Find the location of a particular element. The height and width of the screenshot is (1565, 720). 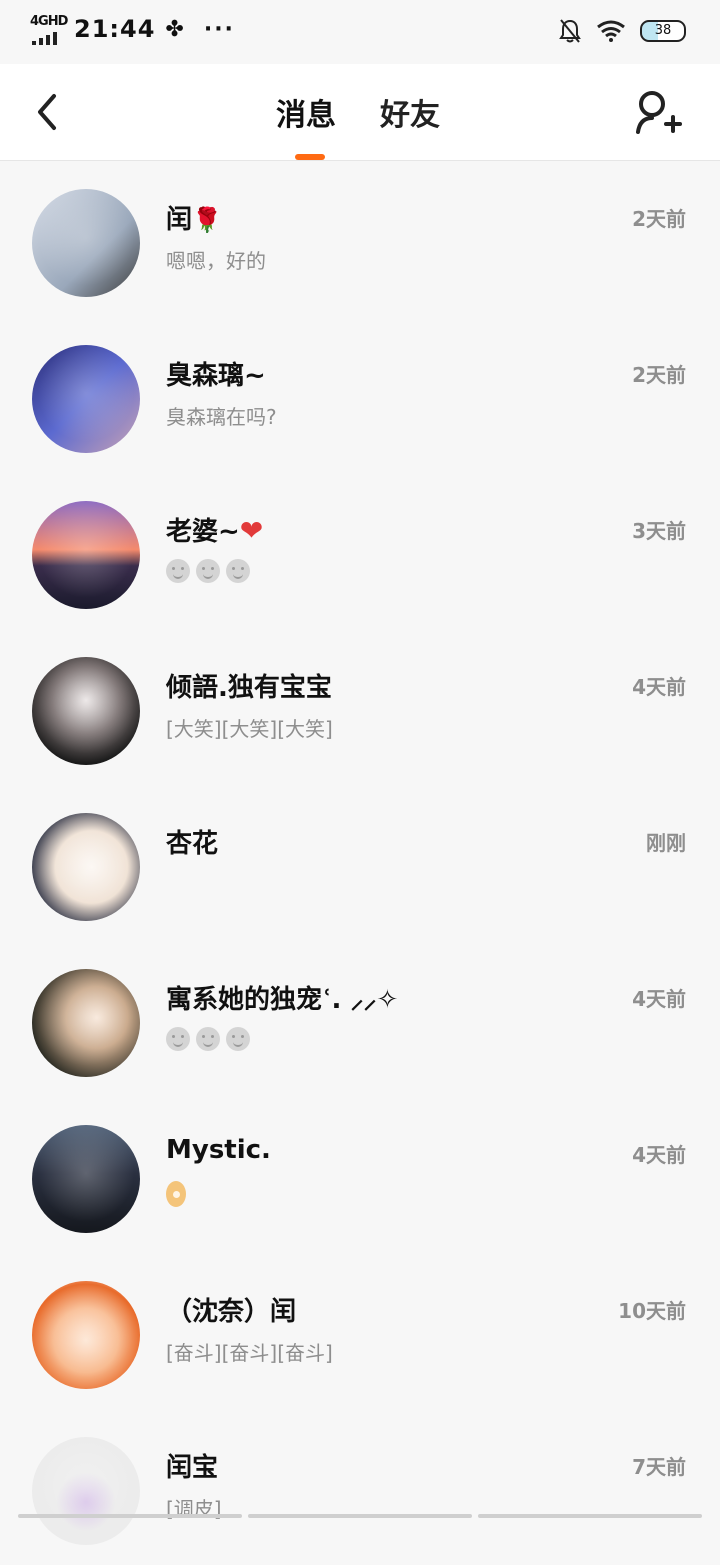

active-tab-indicator is located at coordinates (310, 157).